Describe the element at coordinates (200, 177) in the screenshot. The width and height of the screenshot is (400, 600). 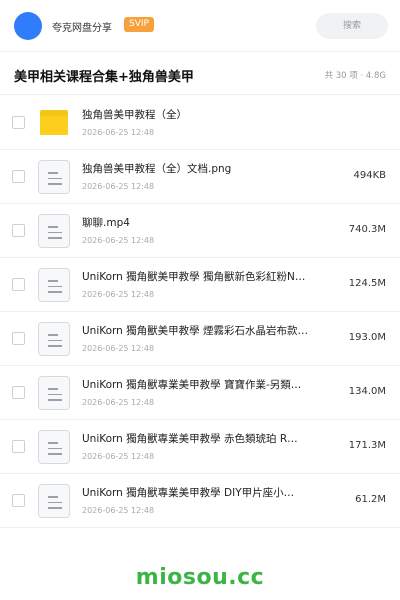
I see `list-item: 独角兽美甲教程（全）文档.png 2026-06-25 12:48 494KB` at that location.